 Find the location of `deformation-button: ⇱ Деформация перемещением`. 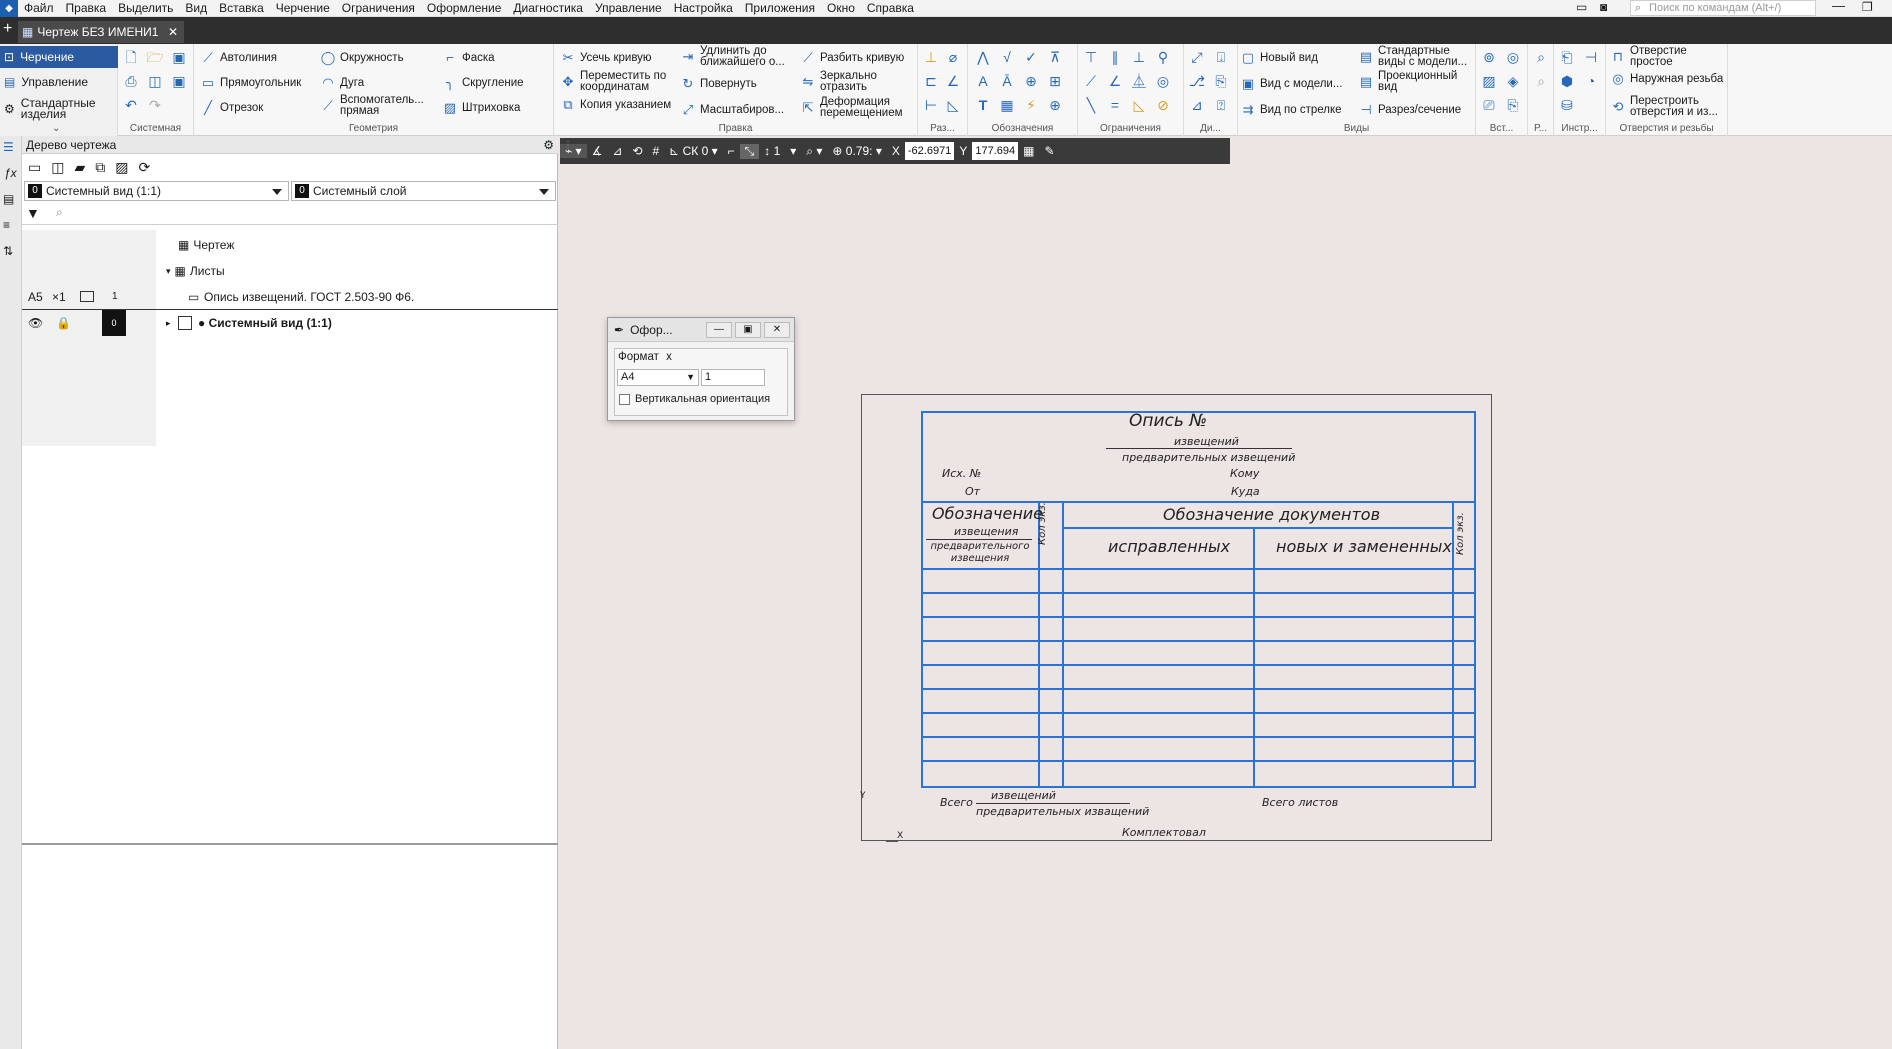

deformation-button: ⇱ Деформация перемещением is located at coordinates (856, 107).